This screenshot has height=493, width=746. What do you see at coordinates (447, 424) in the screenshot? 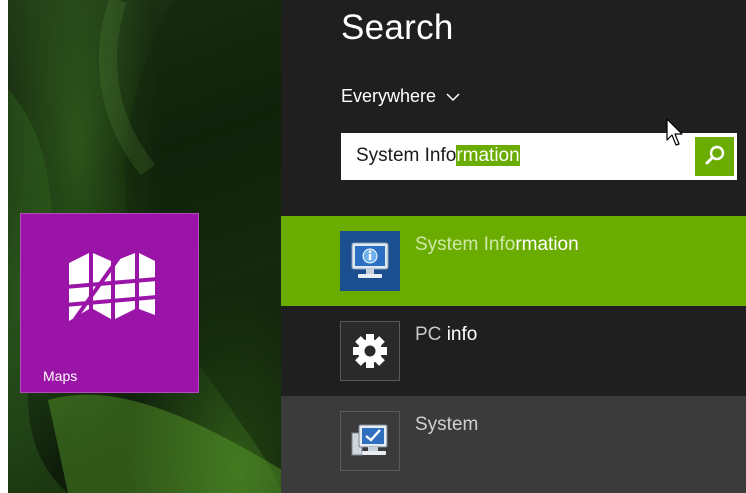
I see `result-label: System` at bounding box center [447, 424].